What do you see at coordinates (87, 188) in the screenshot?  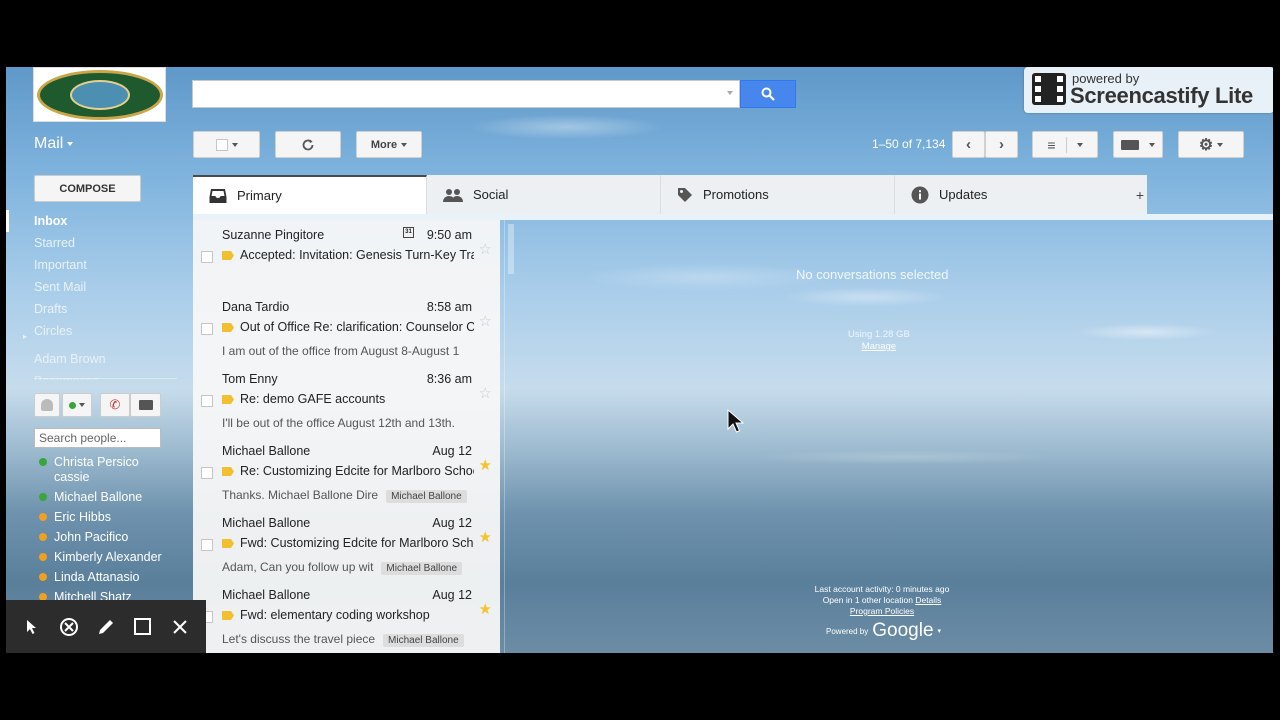 I see `compose-button: COMPOSE` at bounding box center [87, 188].